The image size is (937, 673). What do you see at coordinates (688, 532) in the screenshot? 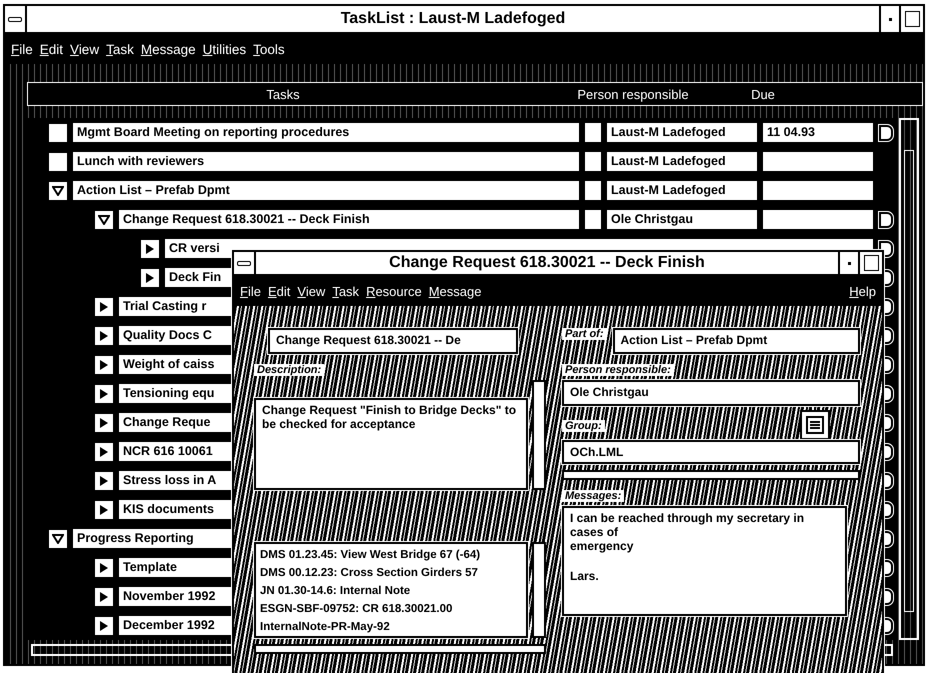
I see `message-text: I can be reached through my secretary in cases of emergency` at bounding box center [688, 532].